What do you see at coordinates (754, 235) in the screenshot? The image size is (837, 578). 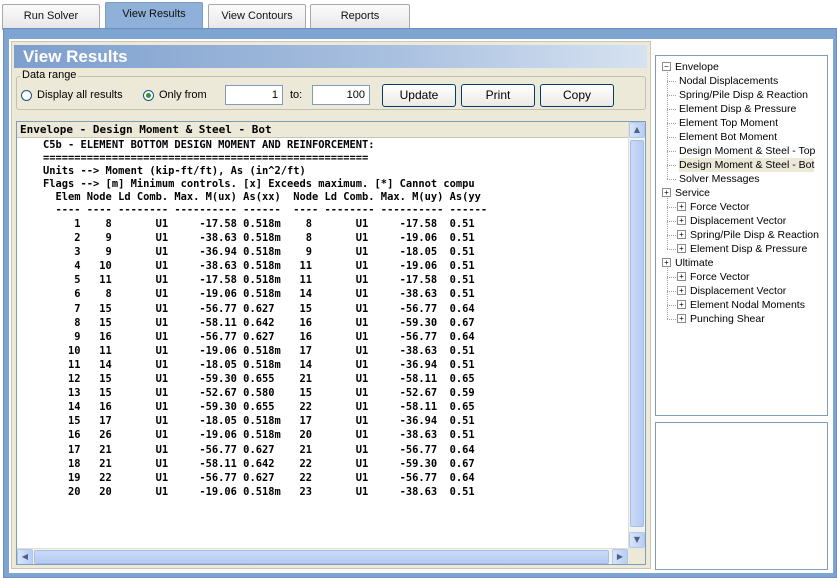 I see `tree-item-service: Spring/Pile Disp & Reaction` at bounding box center [754, 235].